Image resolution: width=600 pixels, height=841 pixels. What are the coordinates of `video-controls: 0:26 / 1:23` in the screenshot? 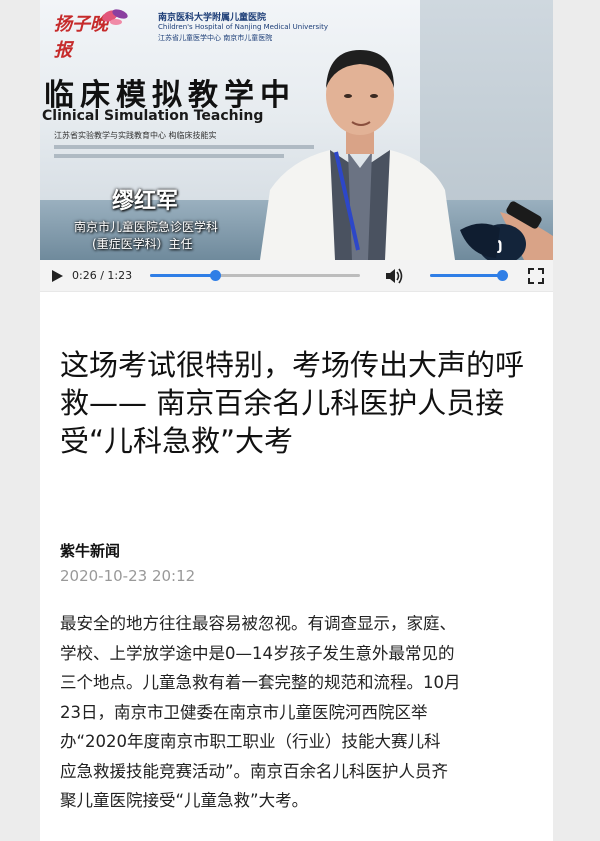 It's located at (296, 276).